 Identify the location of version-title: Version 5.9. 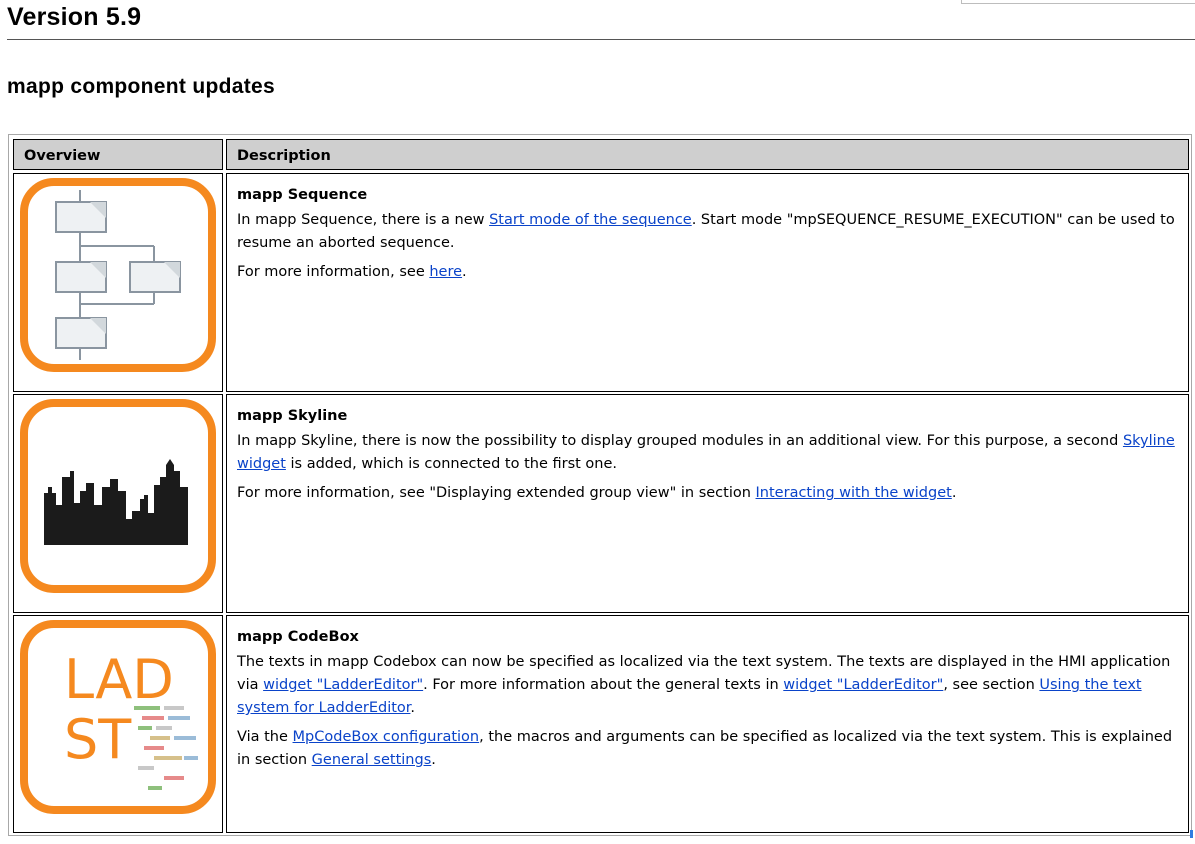
(74, 17).